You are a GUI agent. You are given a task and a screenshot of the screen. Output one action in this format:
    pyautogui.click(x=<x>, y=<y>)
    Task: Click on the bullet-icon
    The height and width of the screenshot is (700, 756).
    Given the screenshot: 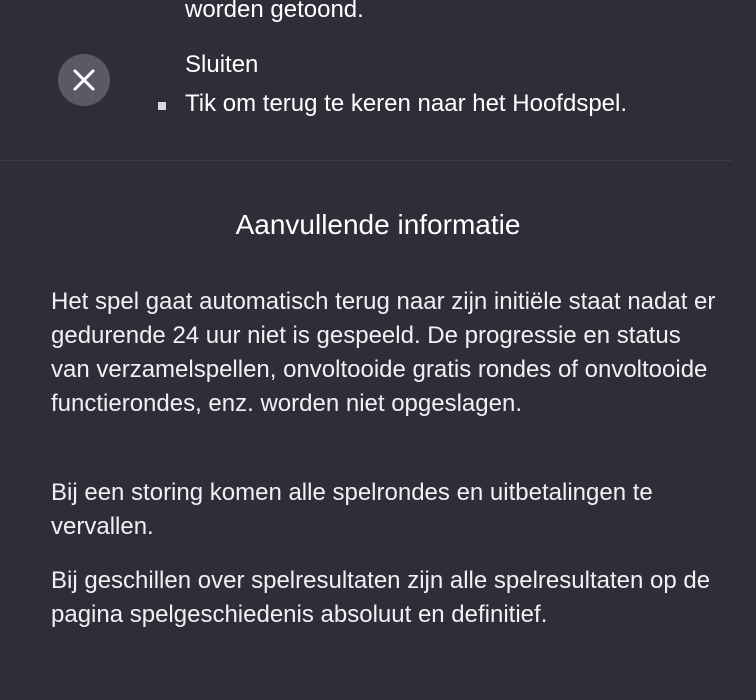 What is the action you would take?
    pyautogui.click(x=162, y=106)
    